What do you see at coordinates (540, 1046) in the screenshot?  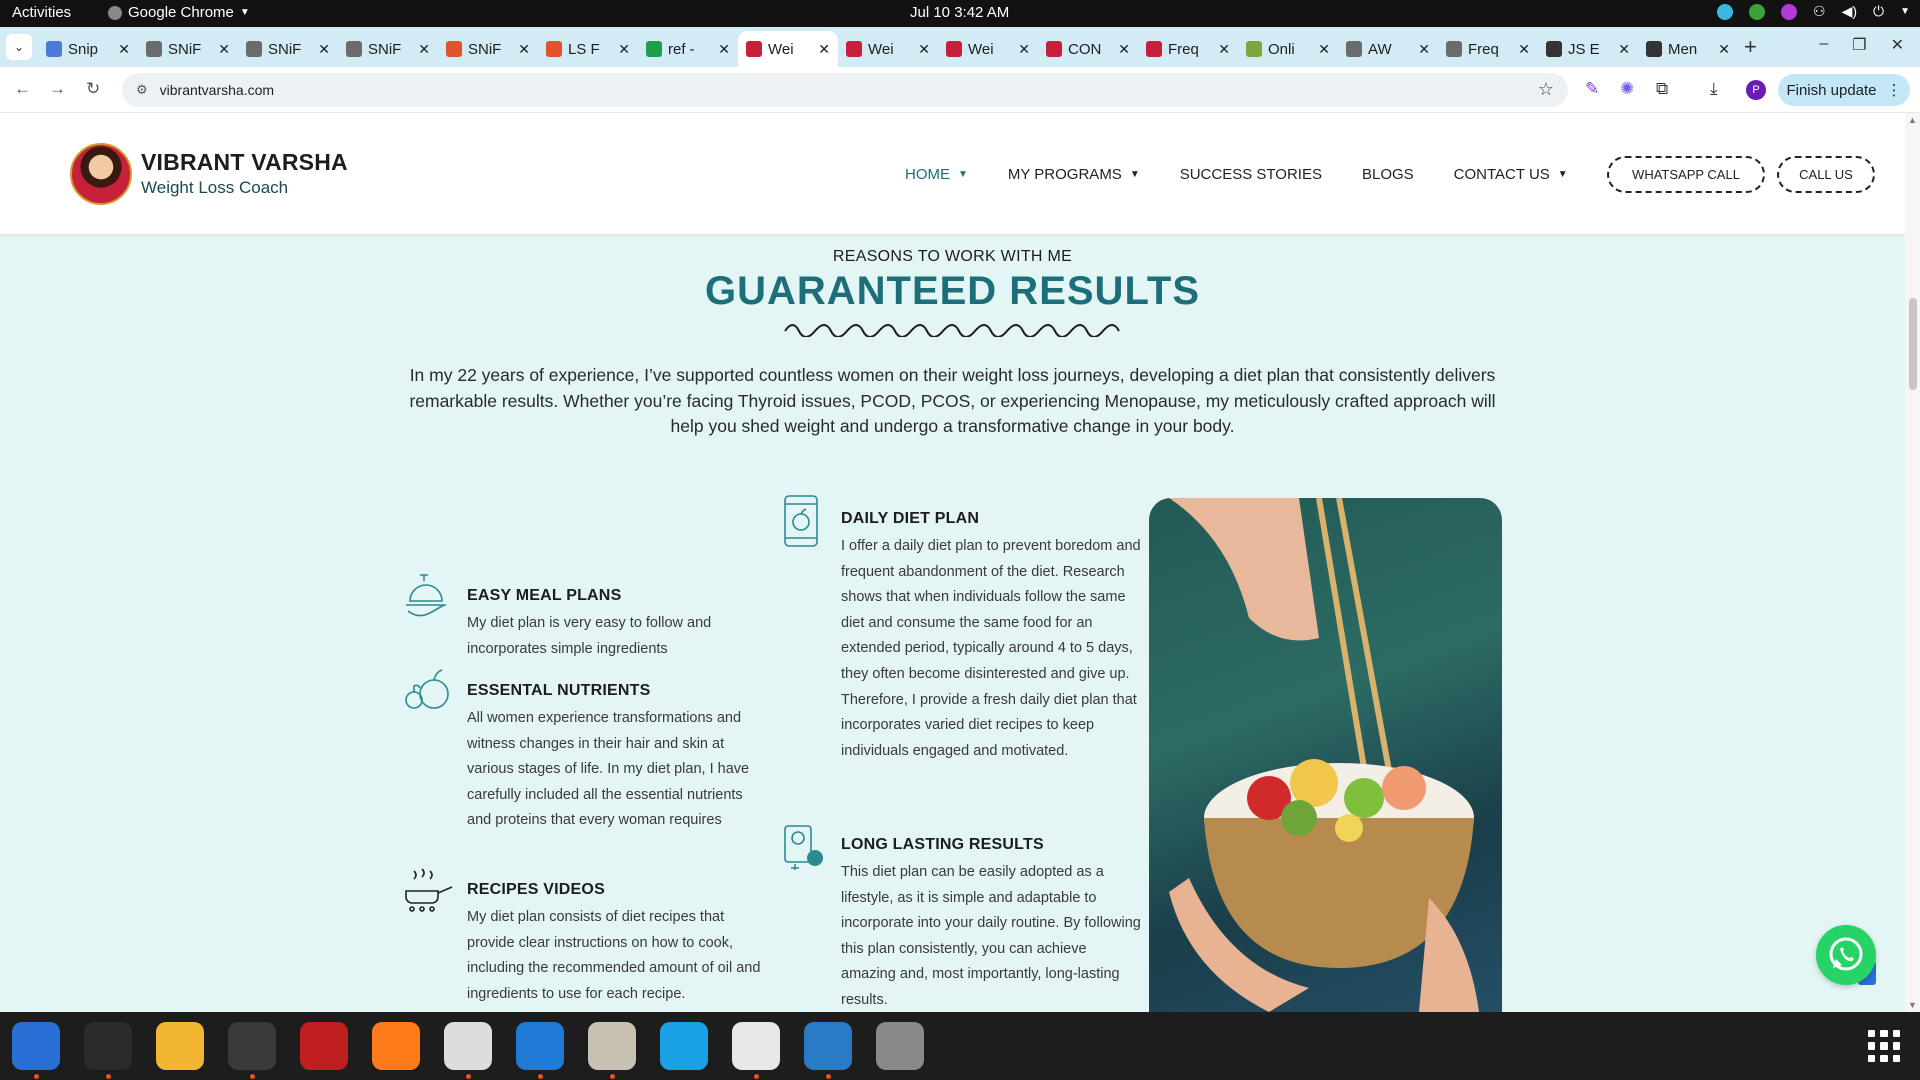 I see `vscode-icon` at bounding box center [540, 1046].